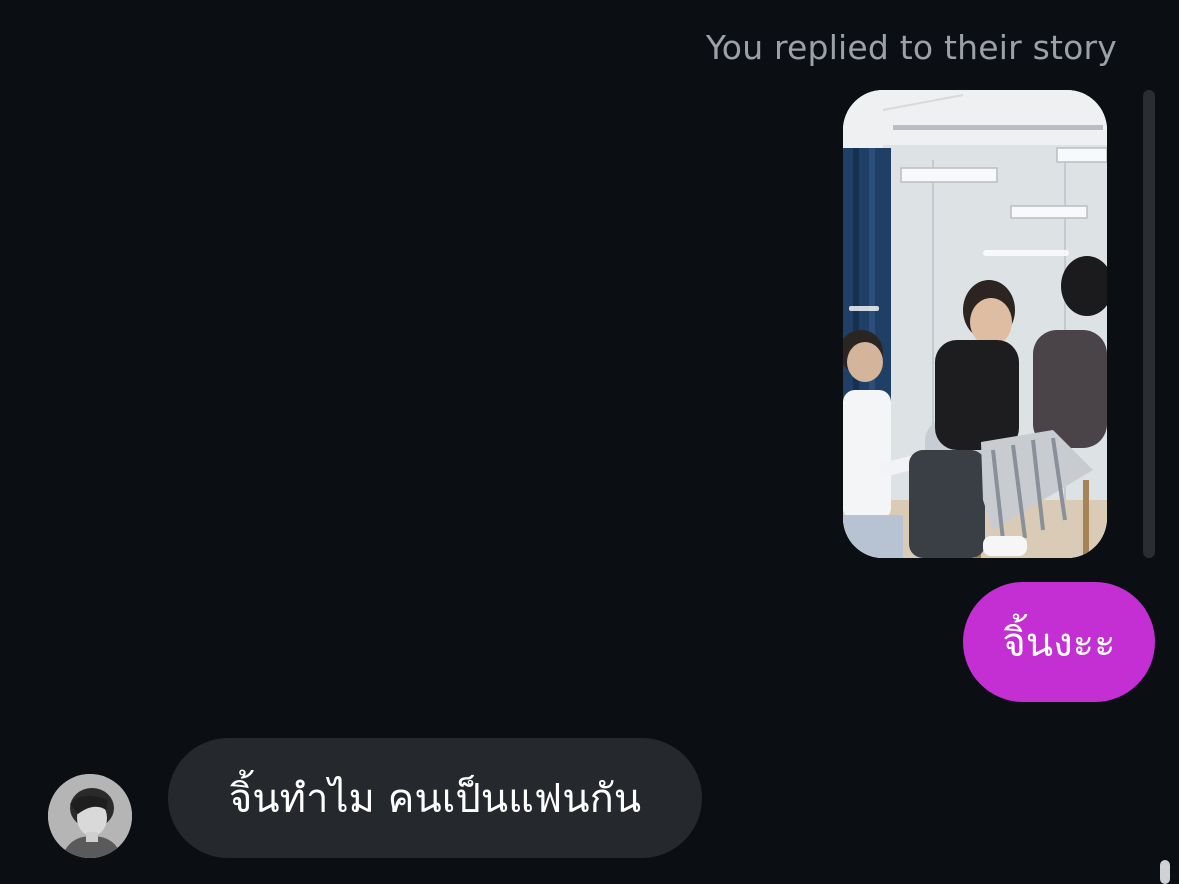 This screenshot has height=884, width=1179. Describe the element at coordinates (911, 47) in the screenshot. I see `story-reply-label: You replied to their story` at that location.